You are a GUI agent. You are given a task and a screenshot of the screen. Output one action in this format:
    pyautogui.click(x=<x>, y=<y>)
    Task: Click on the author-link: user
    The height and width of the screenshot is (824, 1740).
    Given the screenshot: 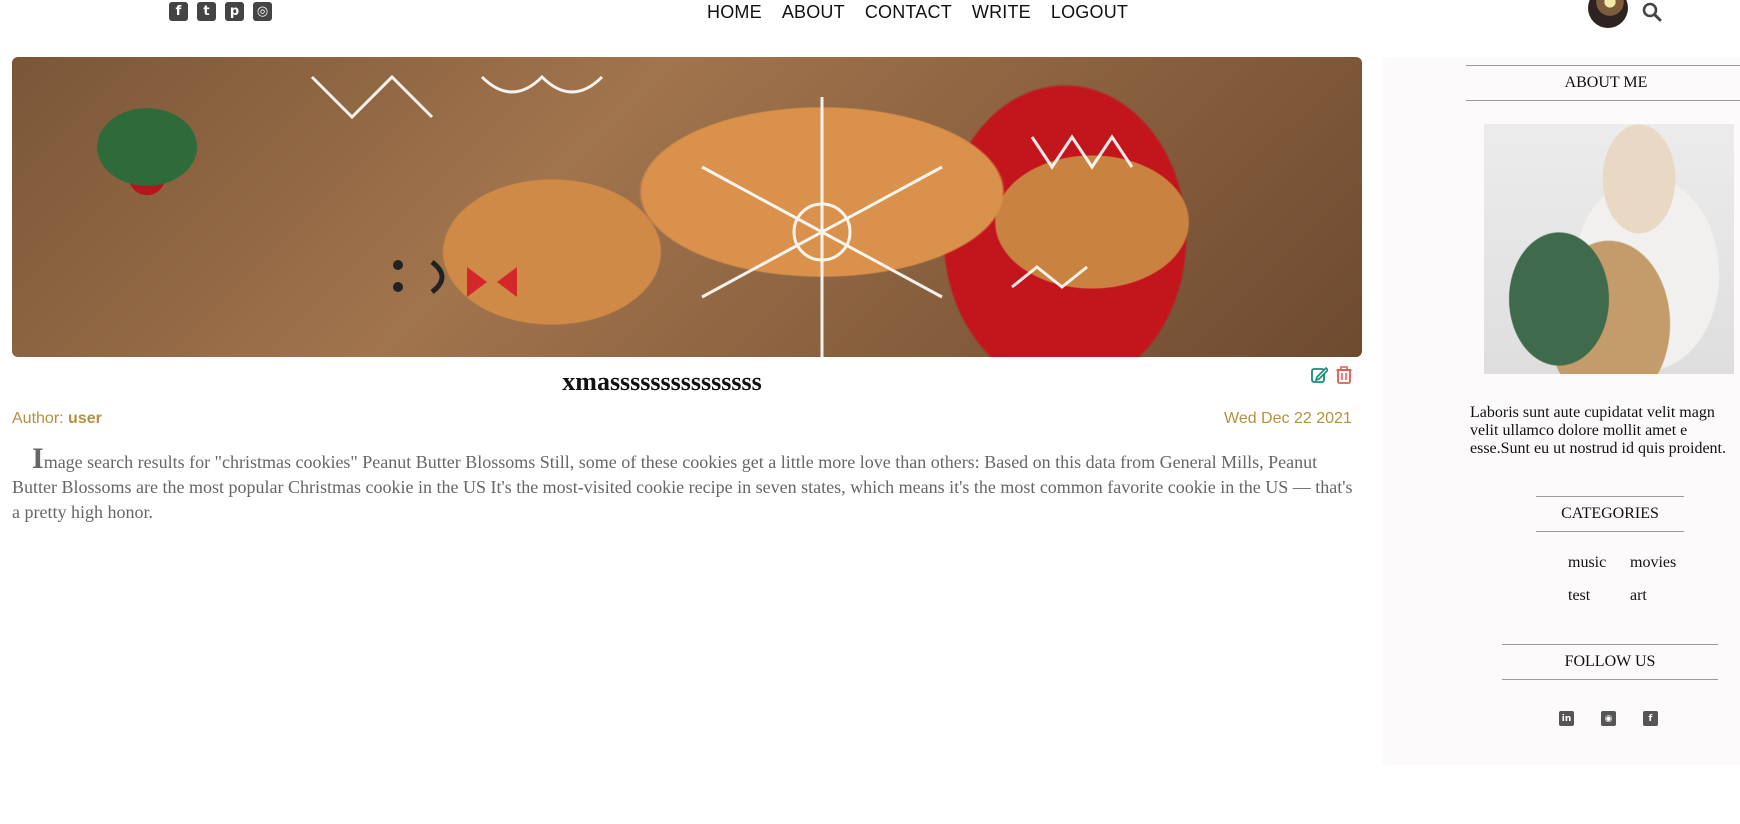 What is the action you would take?
    pyautogui.click(x=85, y=418)
    